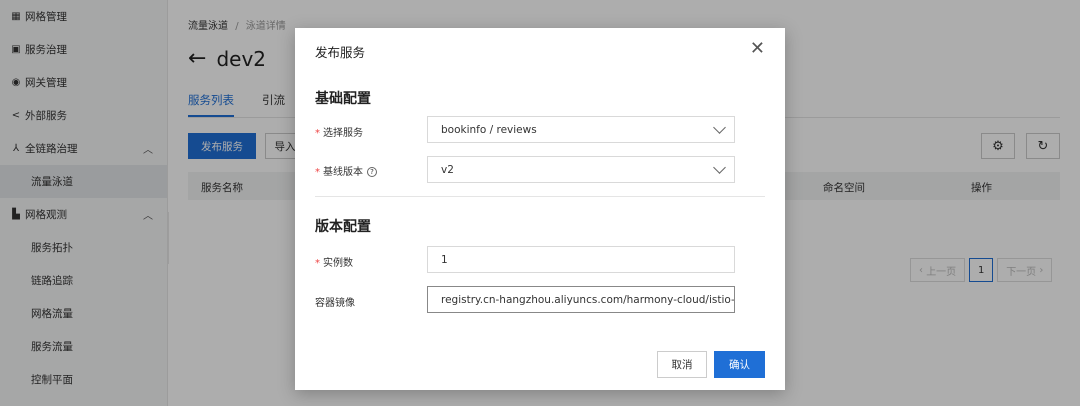  I want to click on image-label: 容器镜像, so click(335, 301).